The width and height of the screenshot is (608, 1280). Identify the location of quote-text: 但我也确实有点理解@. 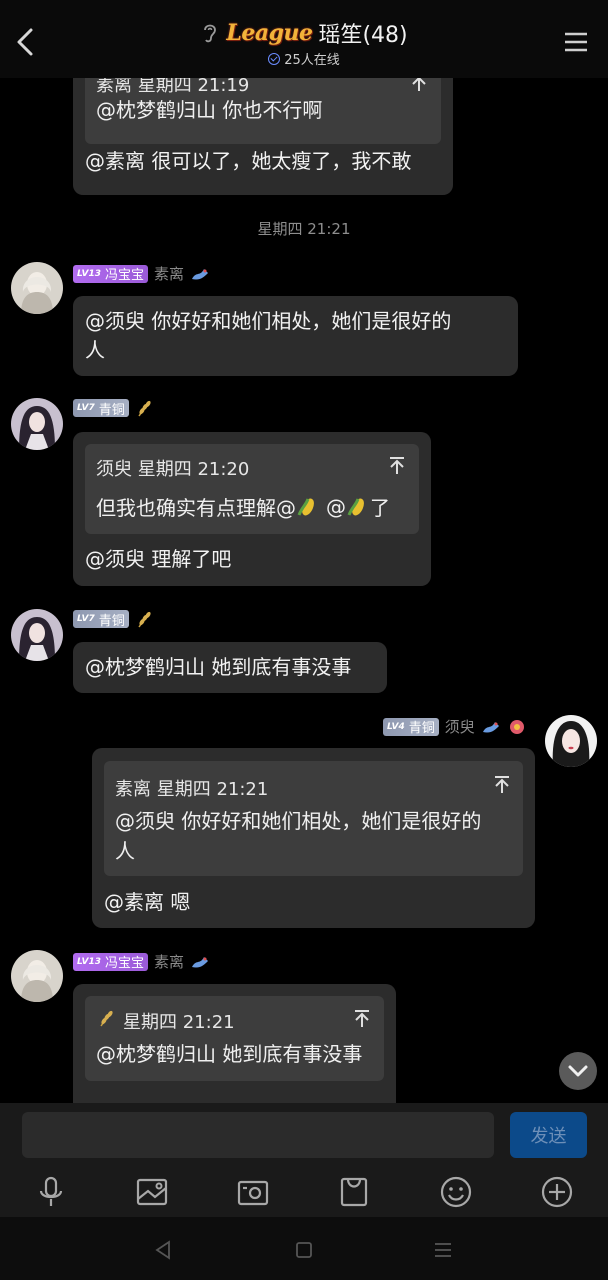
(196, 508).